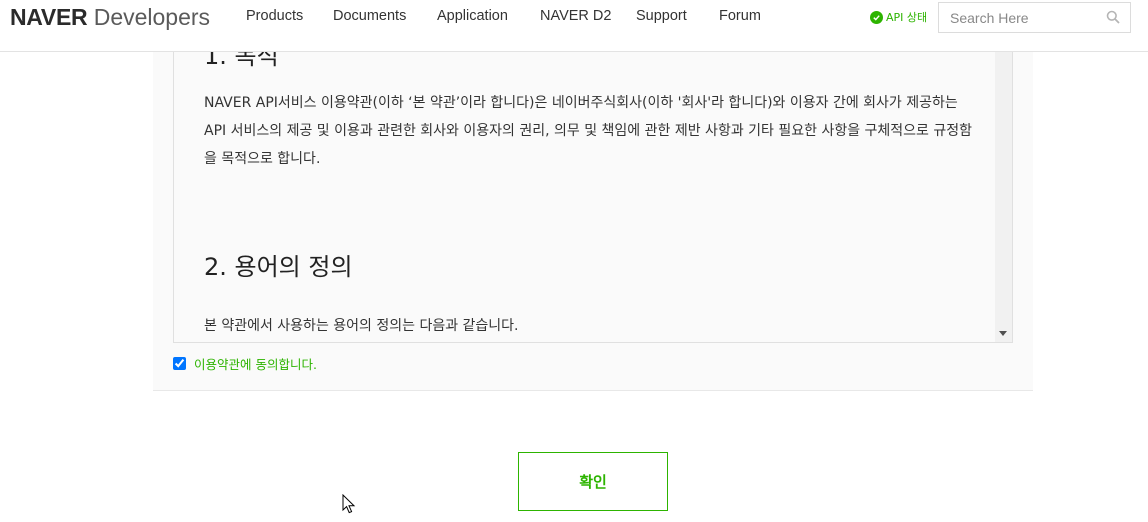 Image resolution: width=1148 pixels, height=522 pixels. What do you see at coordinates (575, 17) in the screenshot?
I see `nav-naver-d2: NAVER D2` at bounding box center [575, 17].